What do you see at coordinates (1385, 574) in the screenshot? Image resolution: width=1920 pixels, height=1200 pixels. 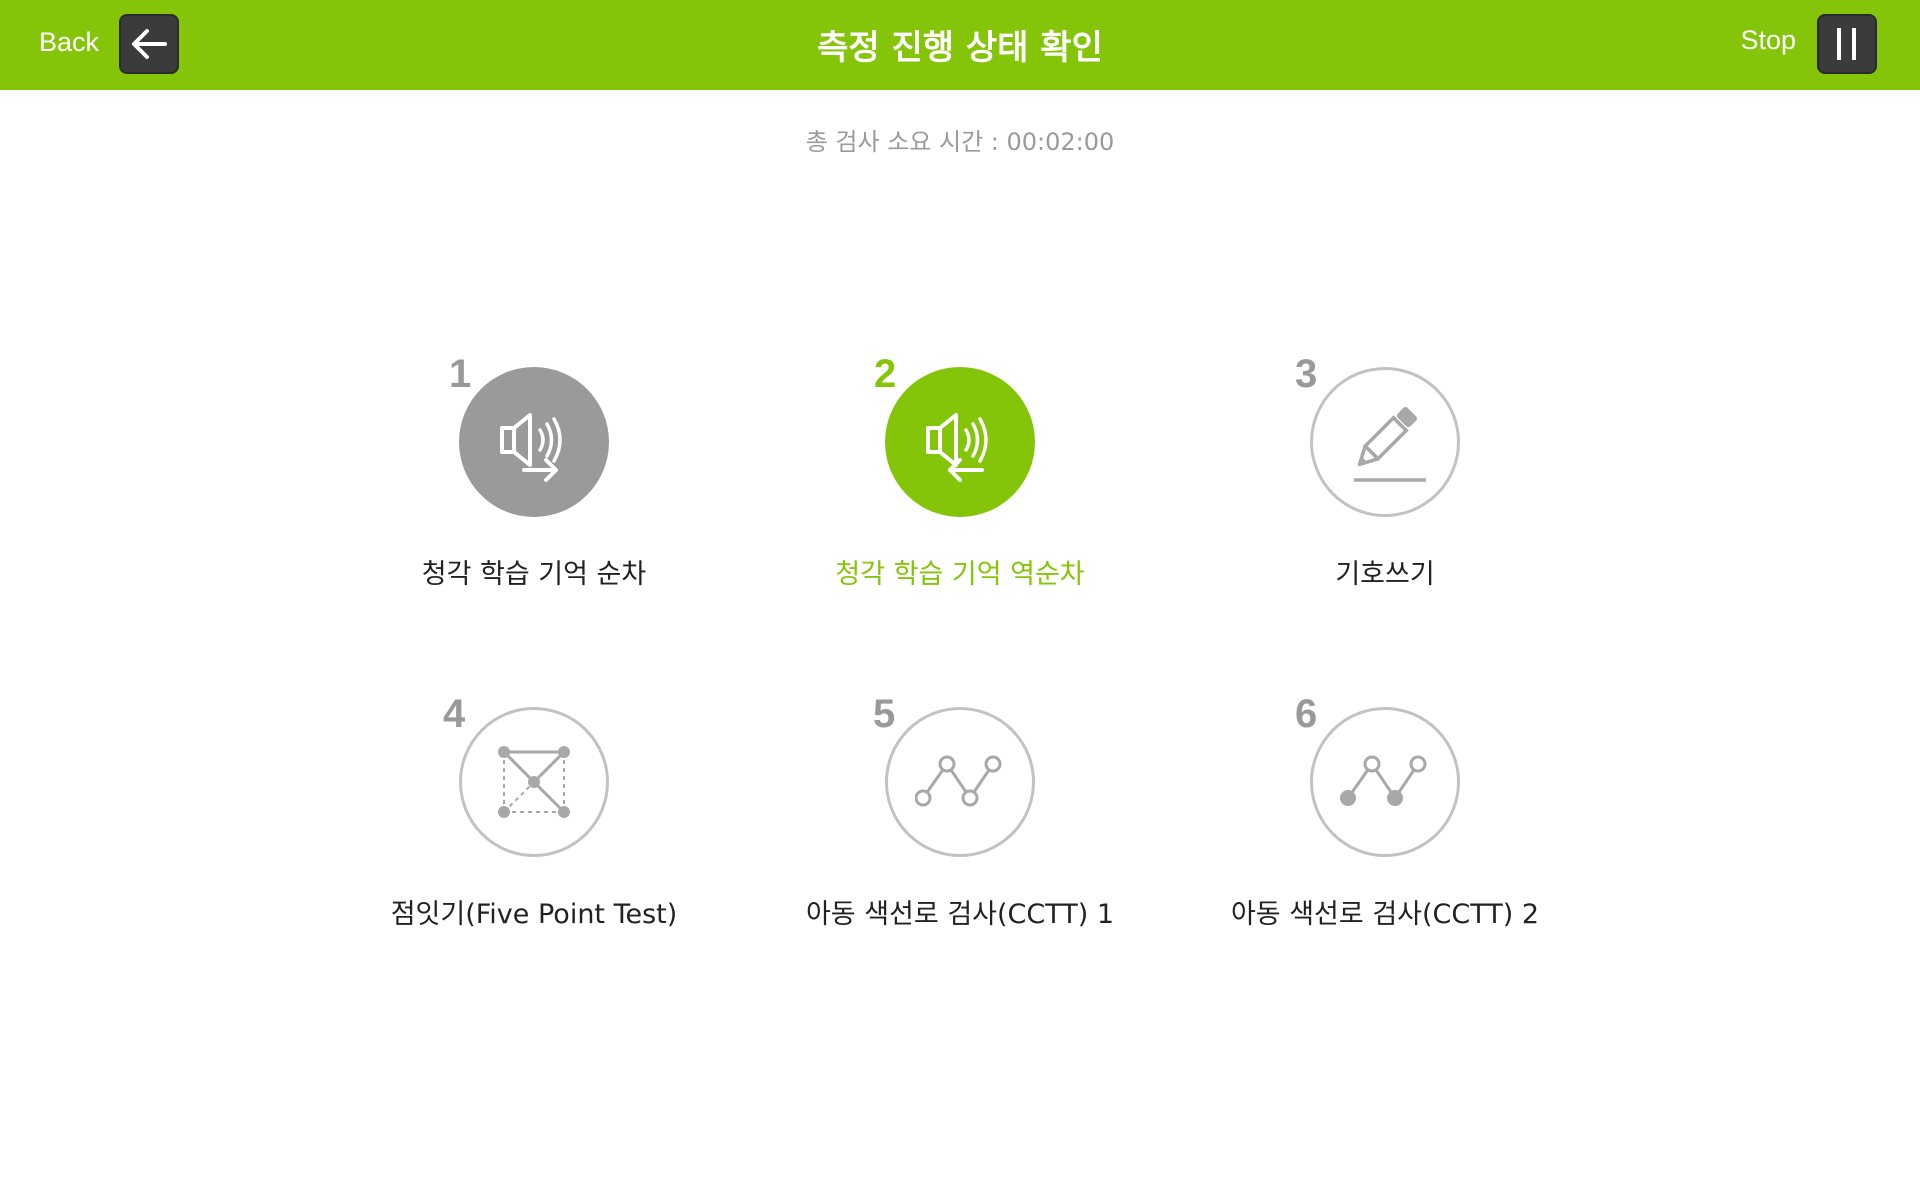 I see `step-label: 기호쓰기` at bounding box center [1385, 574].